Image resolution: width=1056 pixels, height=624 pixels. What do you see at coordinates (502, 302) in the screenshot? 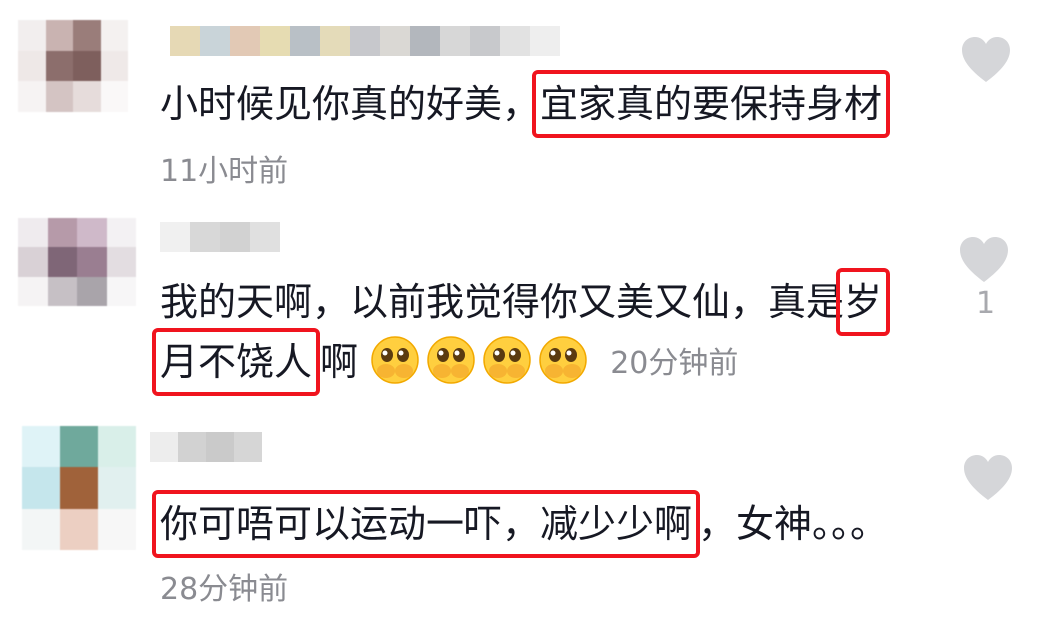
I see `comment-text-part: 我的天啊，以前我觉得你又美又仙，真是` at bounding box center [502, 302].